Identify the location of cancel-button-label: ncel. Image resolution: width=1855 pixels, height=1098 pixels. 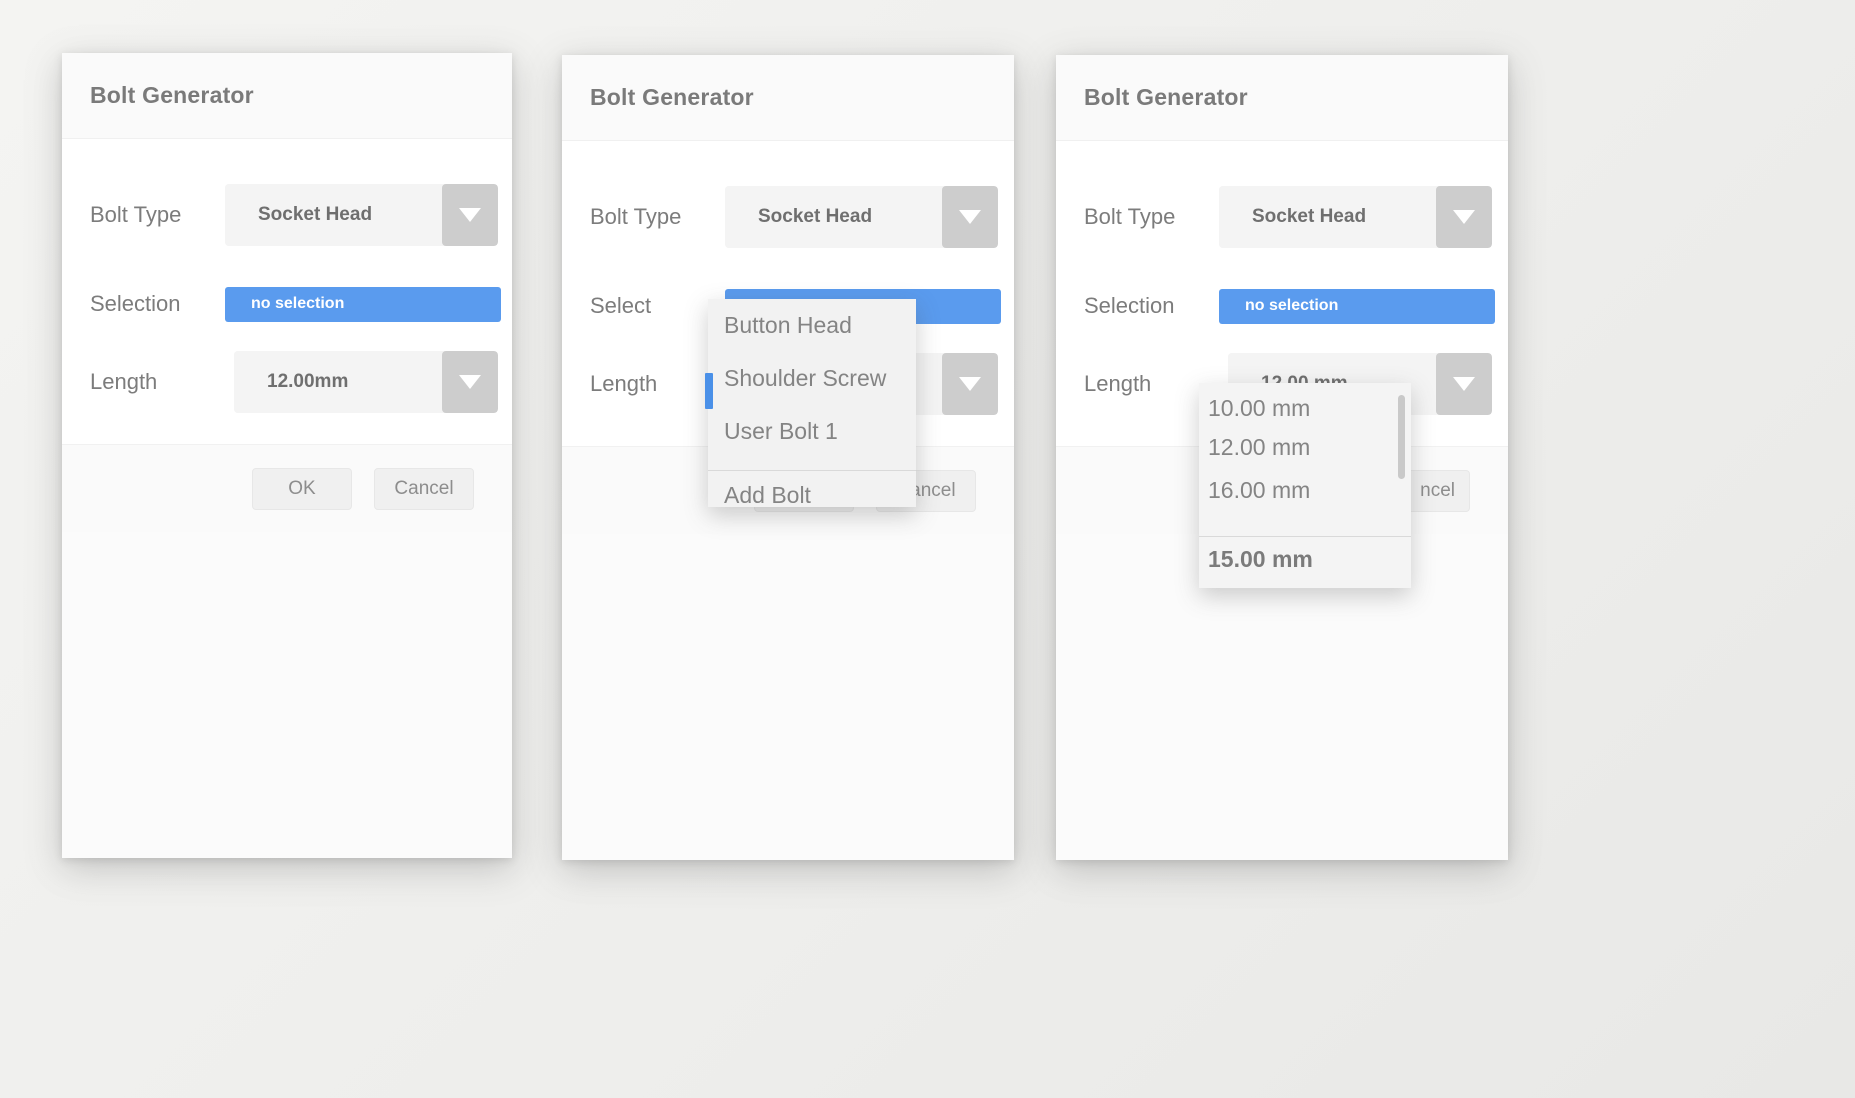
(1437, 490).